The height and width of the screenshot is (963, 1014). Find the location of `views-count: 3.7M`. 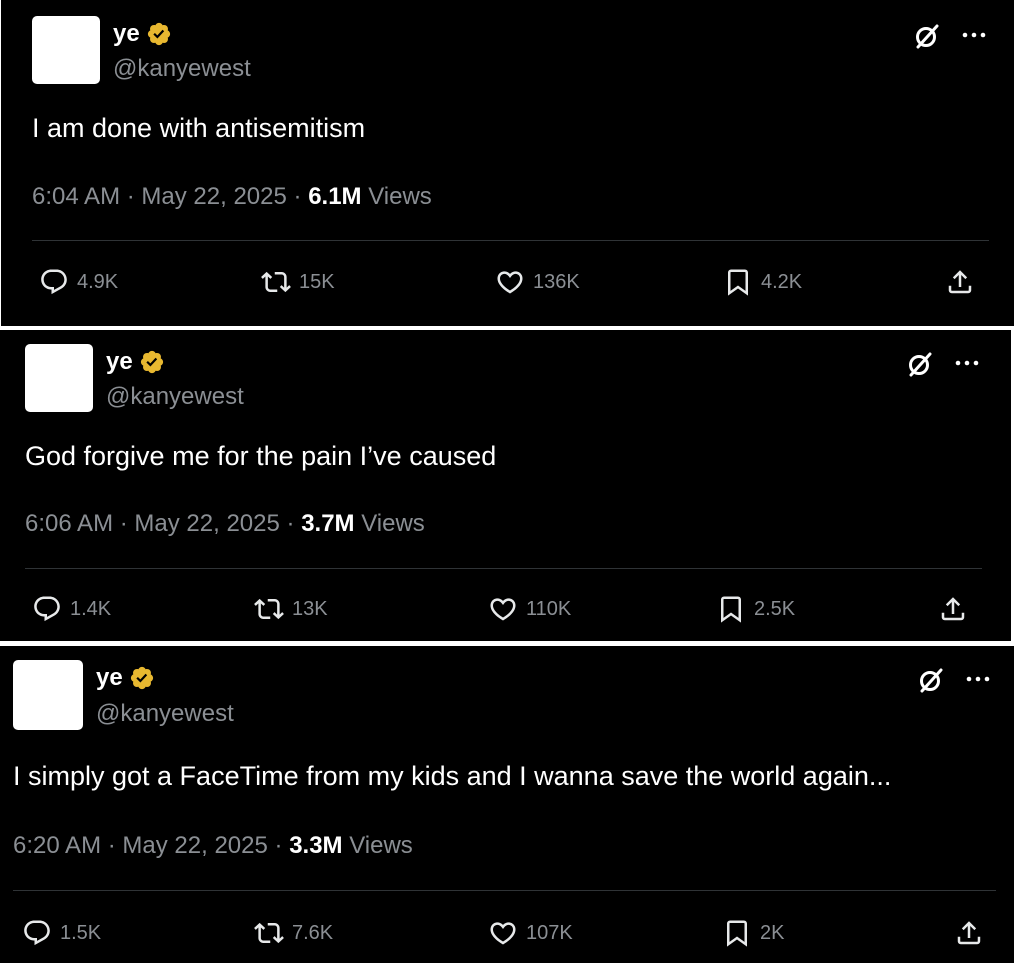

views-count: 3.7M is located at coordinates (327, 523).